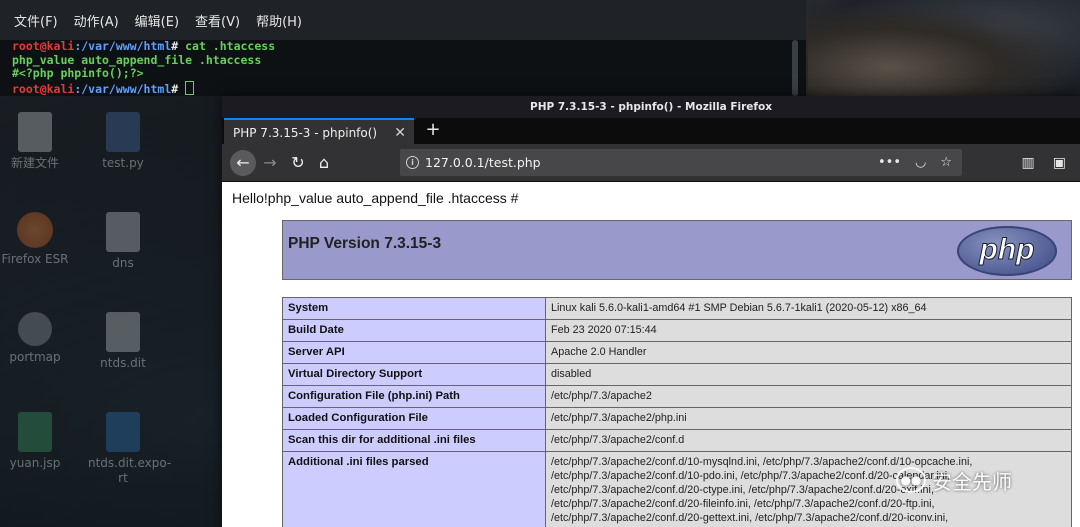  Describe the element at coordinates (920, 162) in the screenshot. I see `pocket-icon: ◡` at that location.